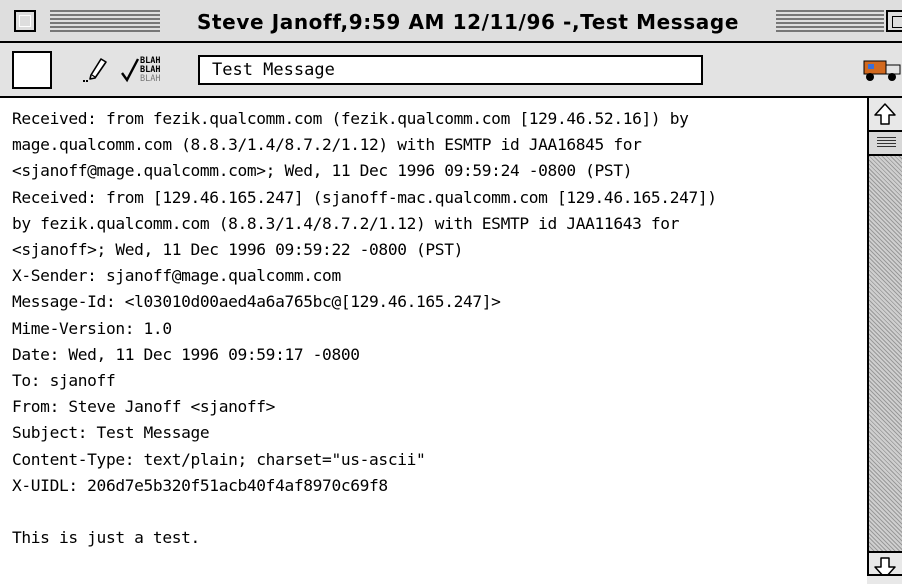 The image size is (902, 584). What do you see at coordinates (882, 70) in the screenshot?
I see `truck-icon` at bounding box center [882, 70].